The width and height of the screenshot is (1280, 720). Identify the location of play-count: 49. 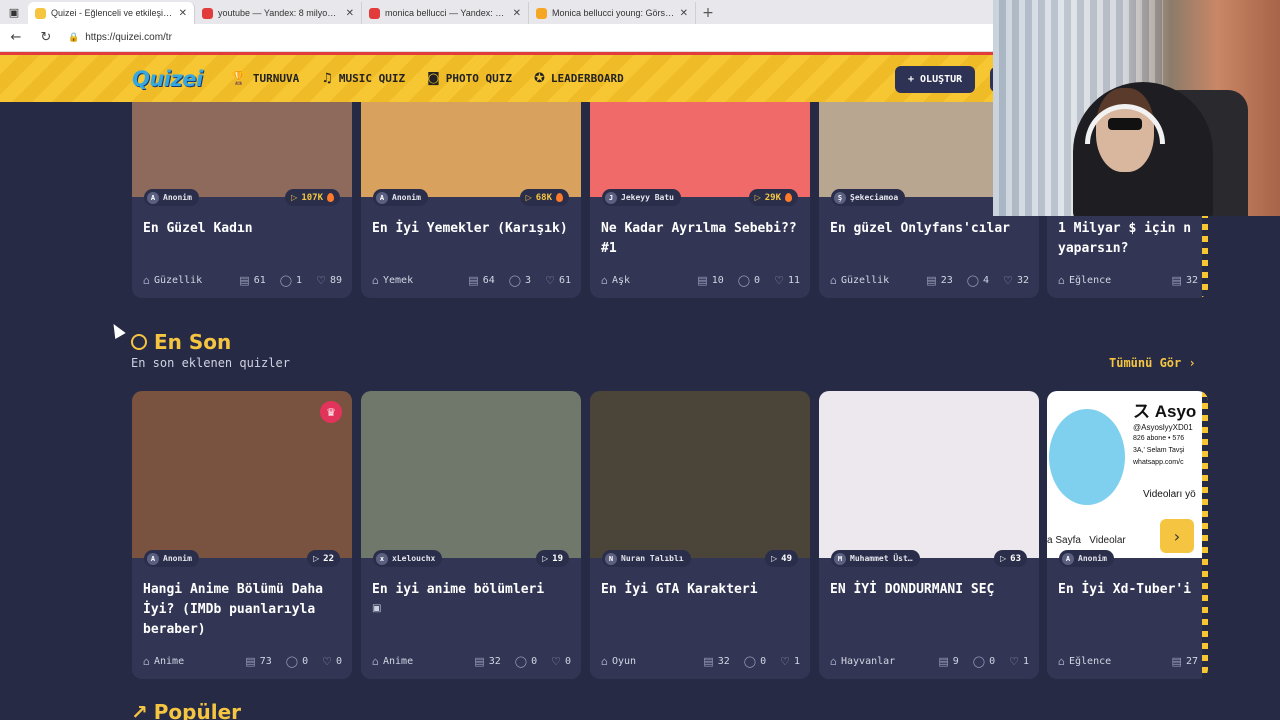
(786, 558).